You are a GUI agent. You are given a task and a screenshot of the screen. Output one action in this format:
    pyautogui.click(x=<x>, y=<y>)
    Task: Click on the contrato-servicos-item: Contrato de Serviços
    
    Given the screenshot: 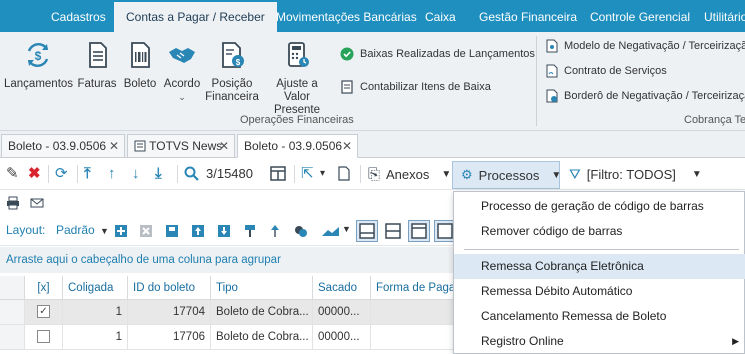 What is the action you would take?
    pyautogui.click(x=606, y=71)
    